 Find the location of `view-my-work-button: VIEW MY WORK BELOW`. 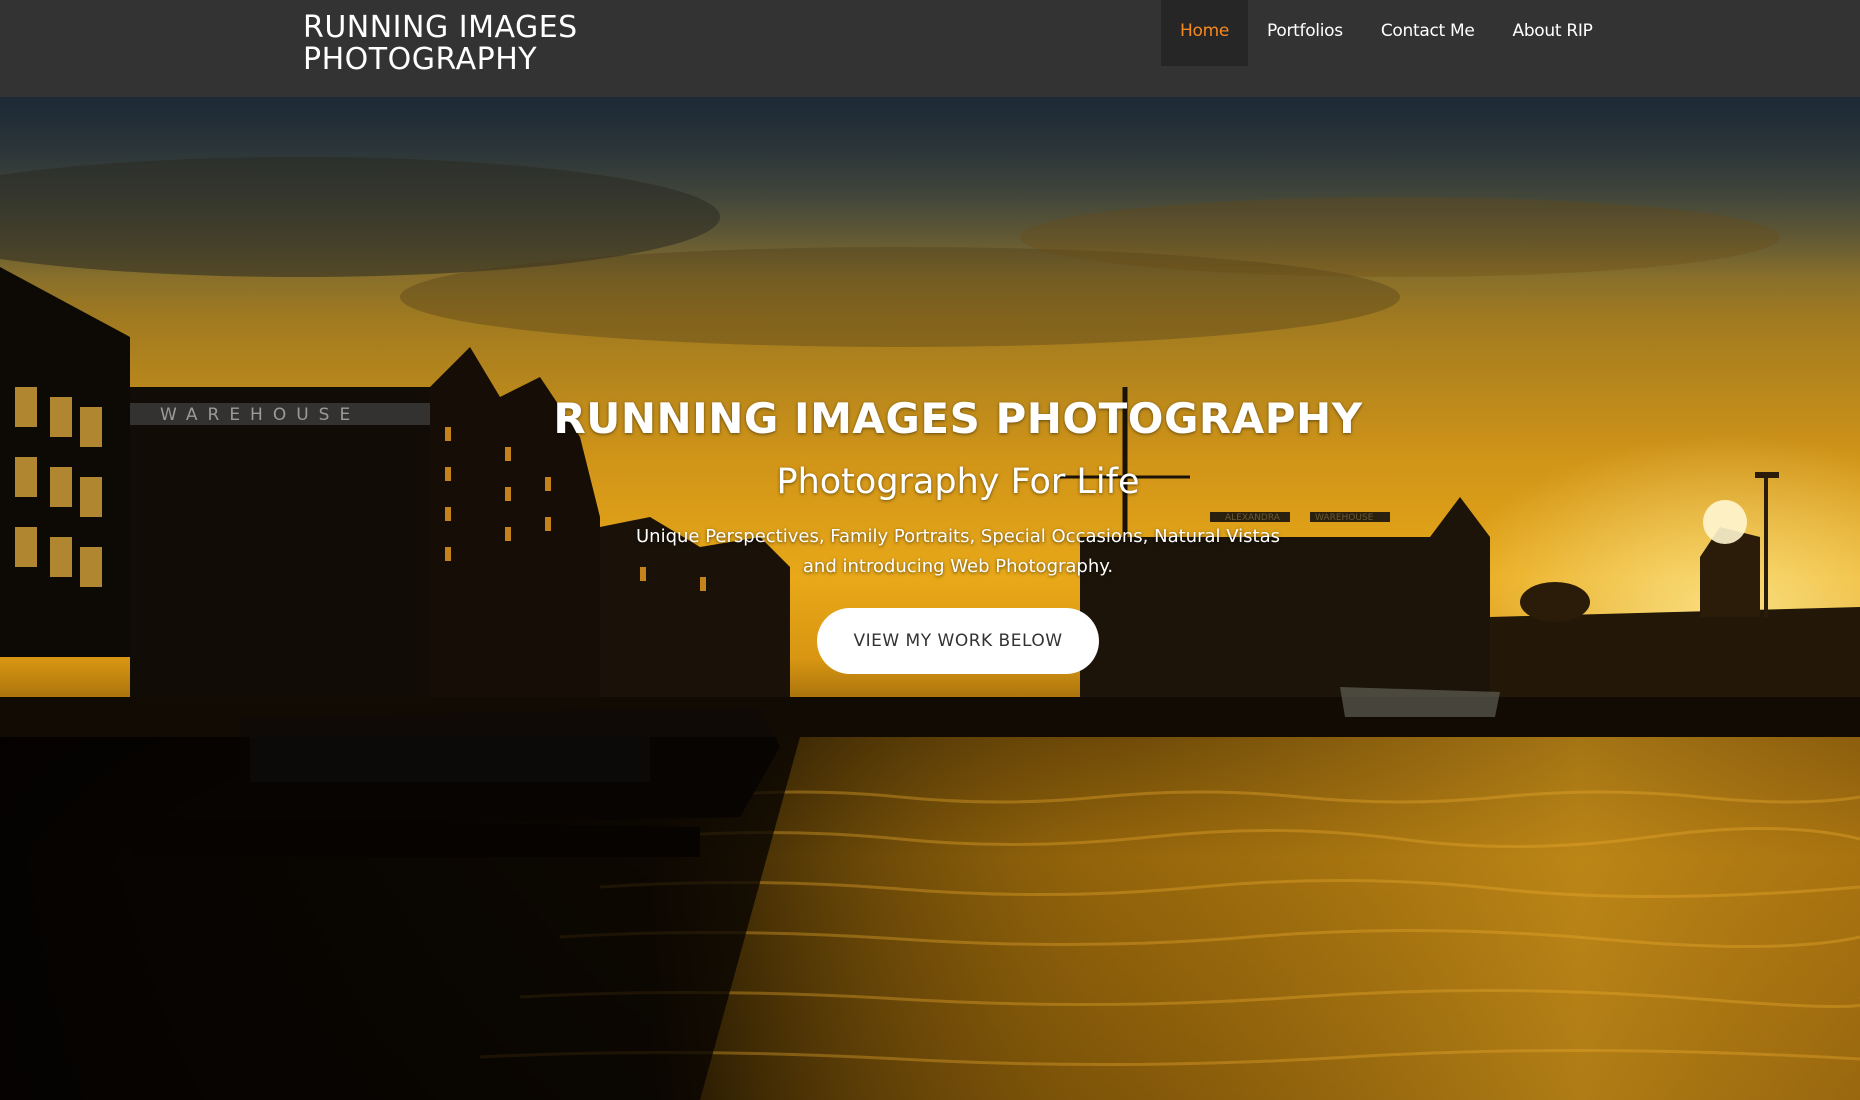

view-my-work-button: VIEW MY WORK BELOW is located at coordinates (958, 641).